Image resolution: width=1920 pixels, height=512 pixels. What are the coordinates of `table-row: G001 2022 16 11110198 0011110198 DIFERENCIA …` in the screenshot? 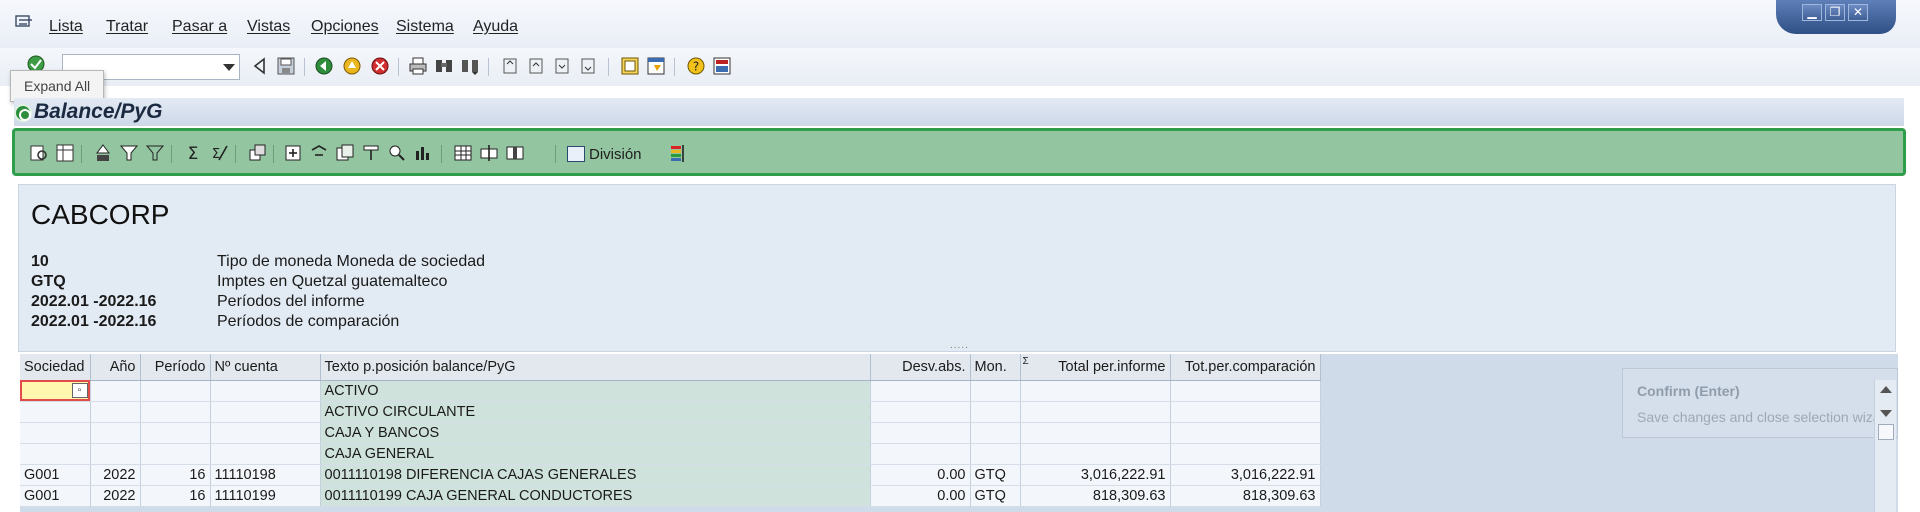 It's located at (670, 475).